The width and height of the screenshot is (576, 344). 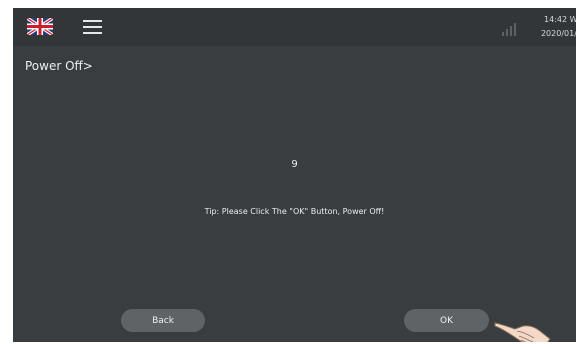 I want to click on clock-date: 2020/01/1, so click(x=558, y=33).